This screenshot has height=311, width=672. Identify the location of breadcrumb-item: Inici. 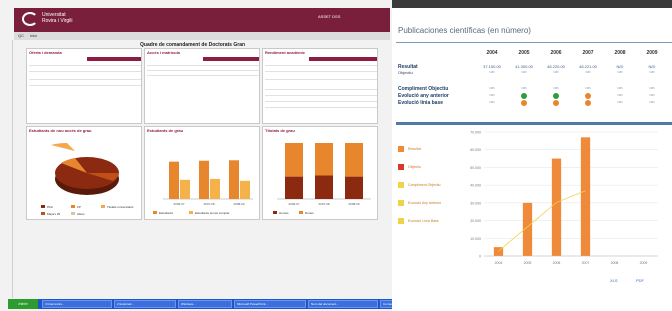
(33, 35).